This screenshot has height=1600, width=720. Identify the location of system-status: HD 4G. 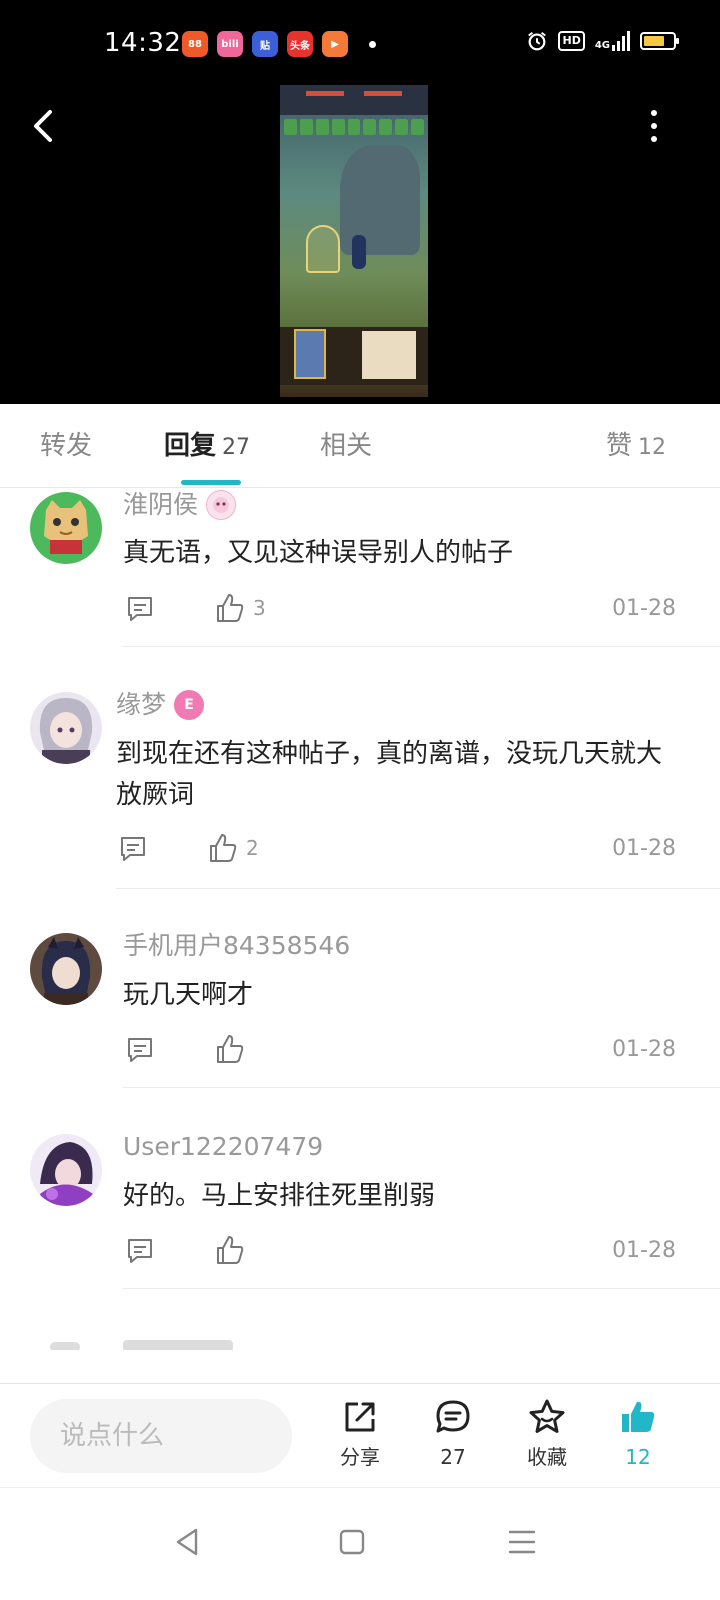
(602, 41).